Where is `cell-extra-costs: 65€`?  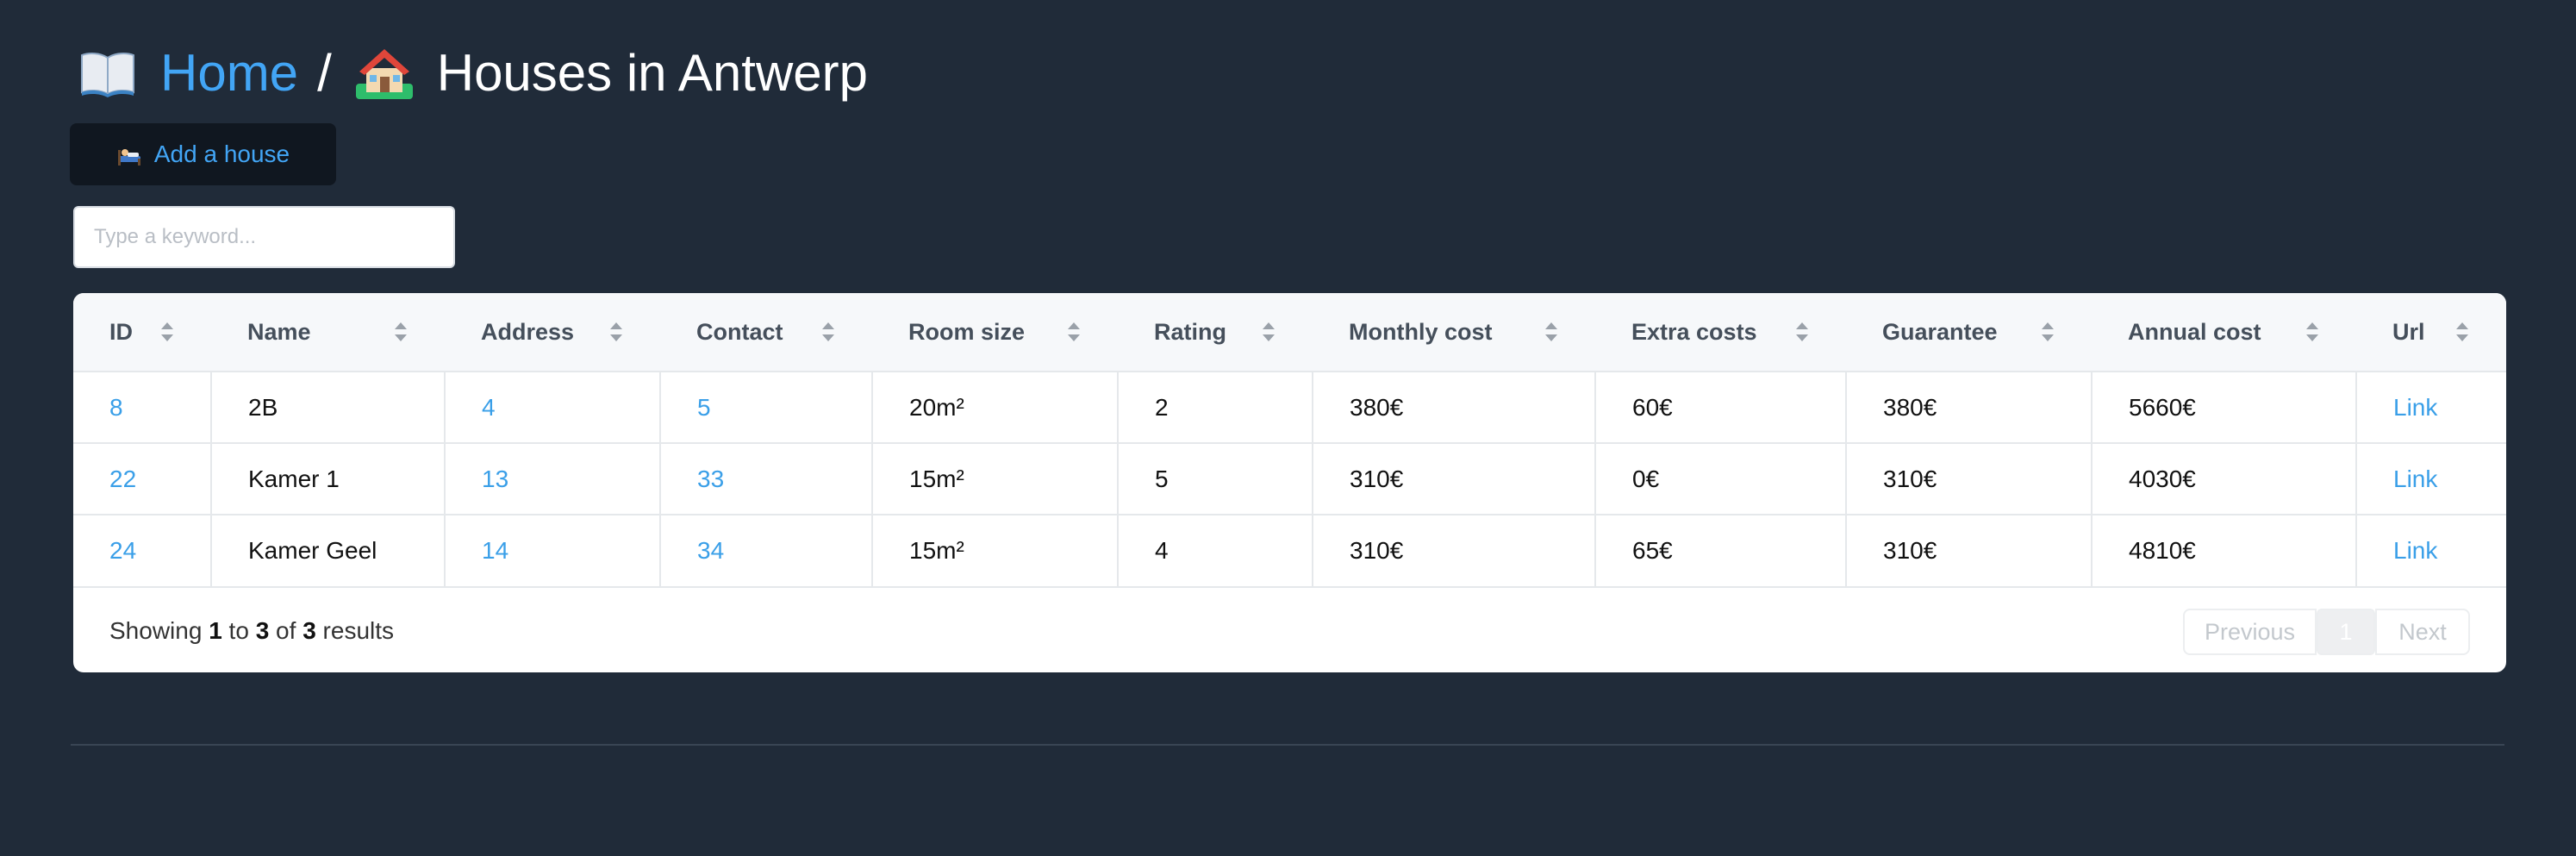
cell-extra-costs: 65€ is located at coordinates (1721, 551).